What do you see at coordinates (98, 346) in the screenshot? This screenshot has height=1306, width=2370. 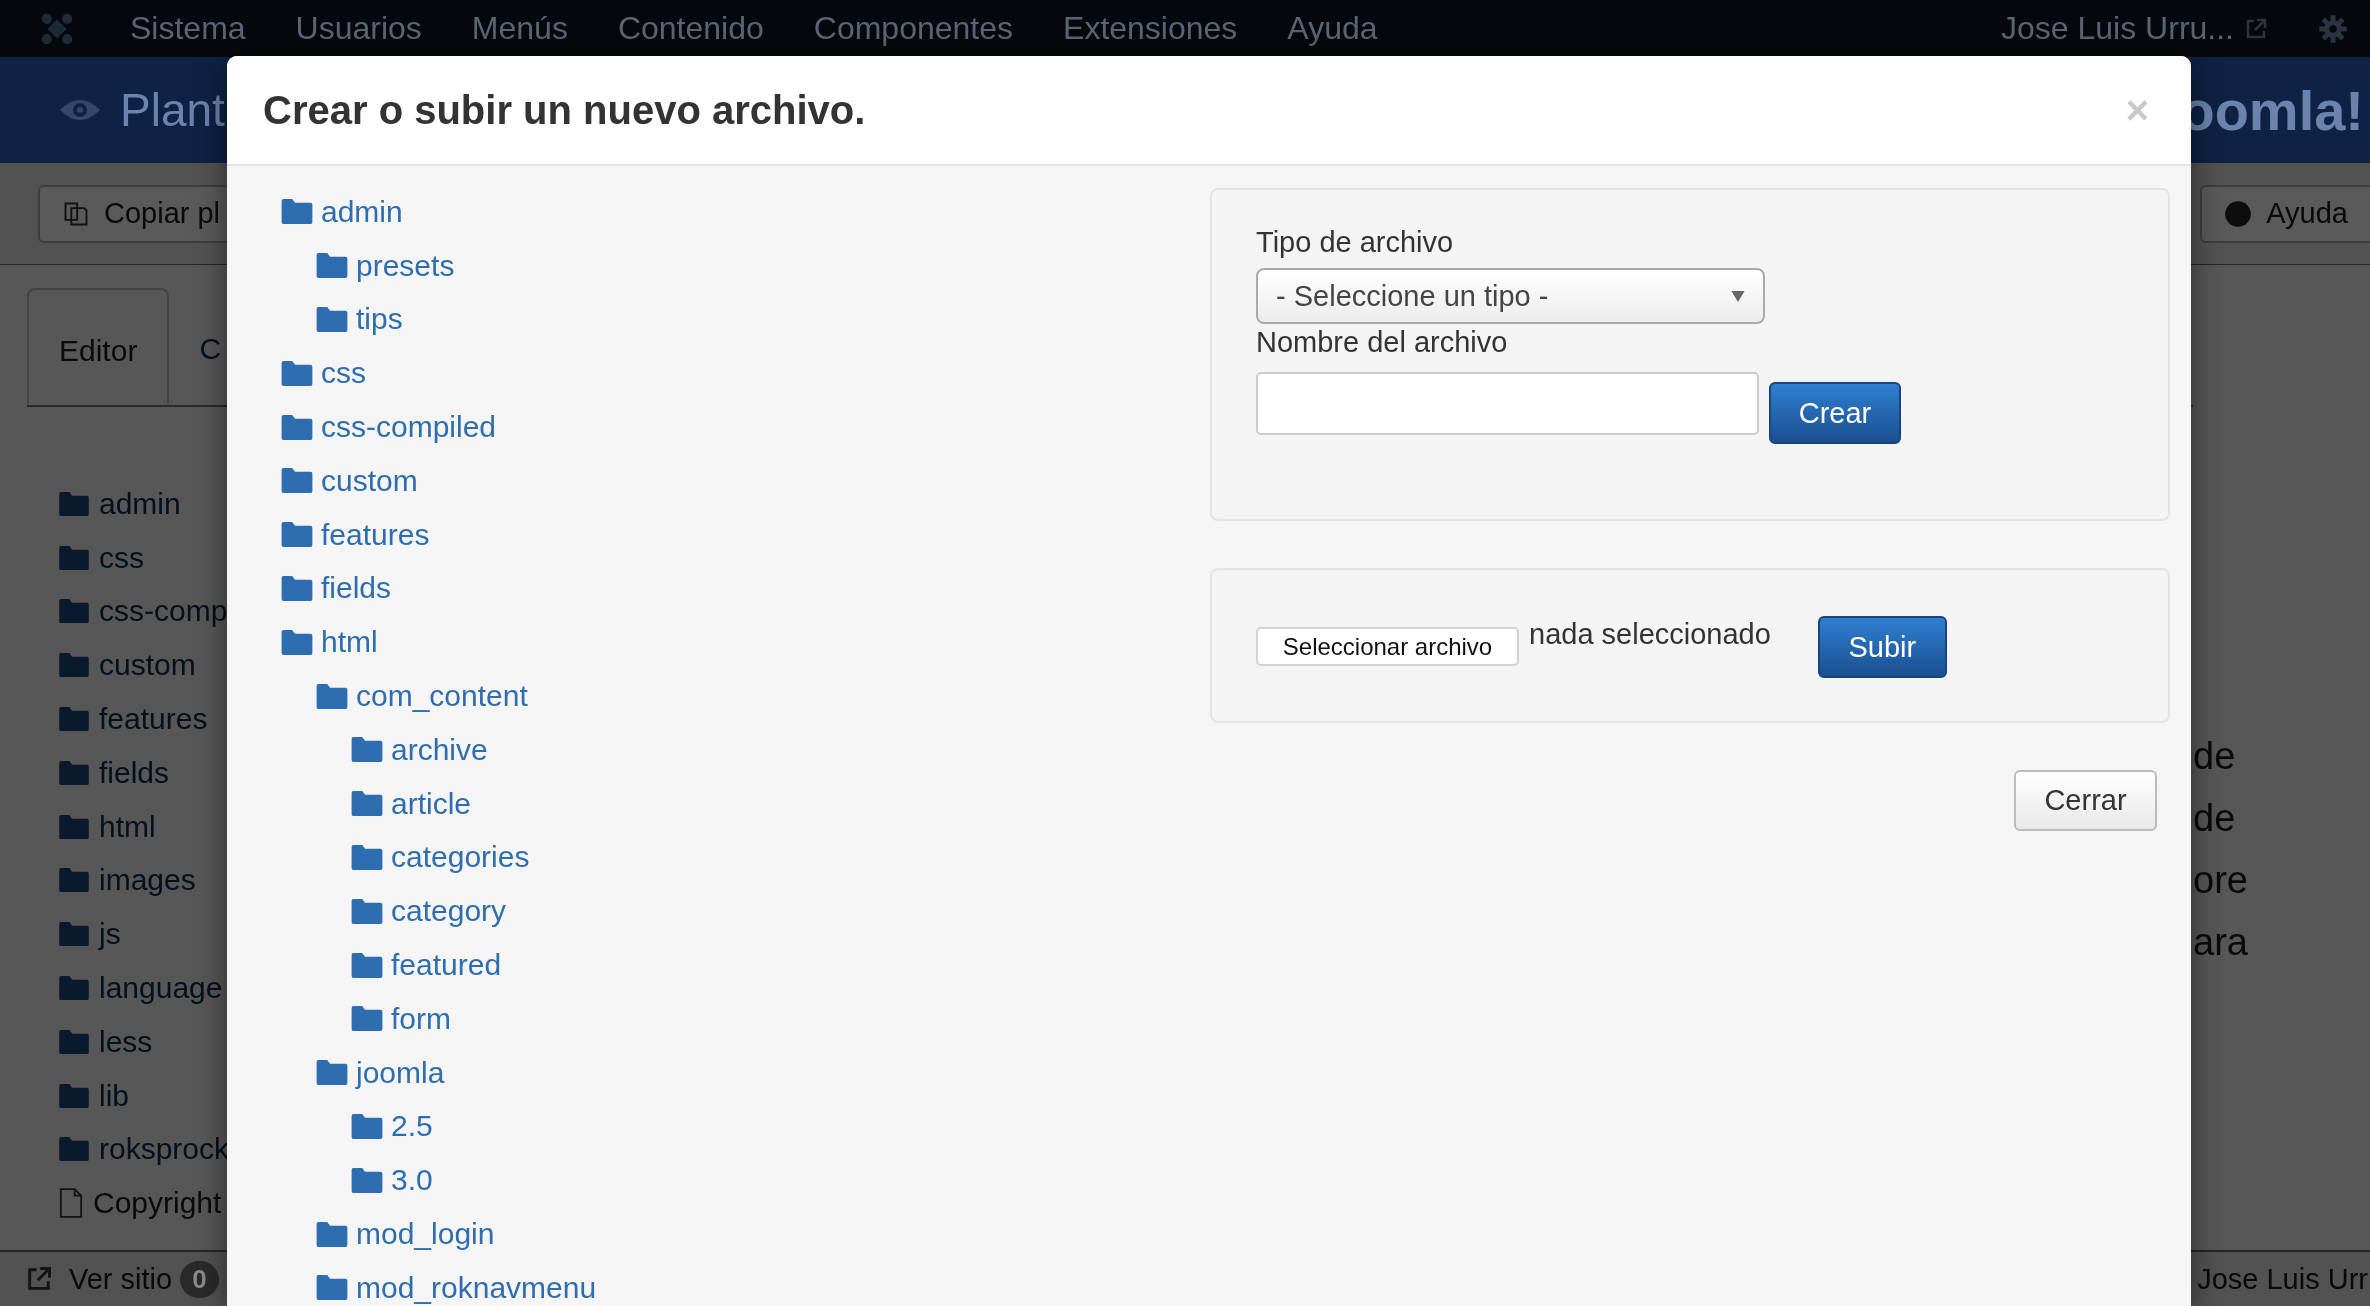 I see `tab: Editor` at bounding box center [98, 346].